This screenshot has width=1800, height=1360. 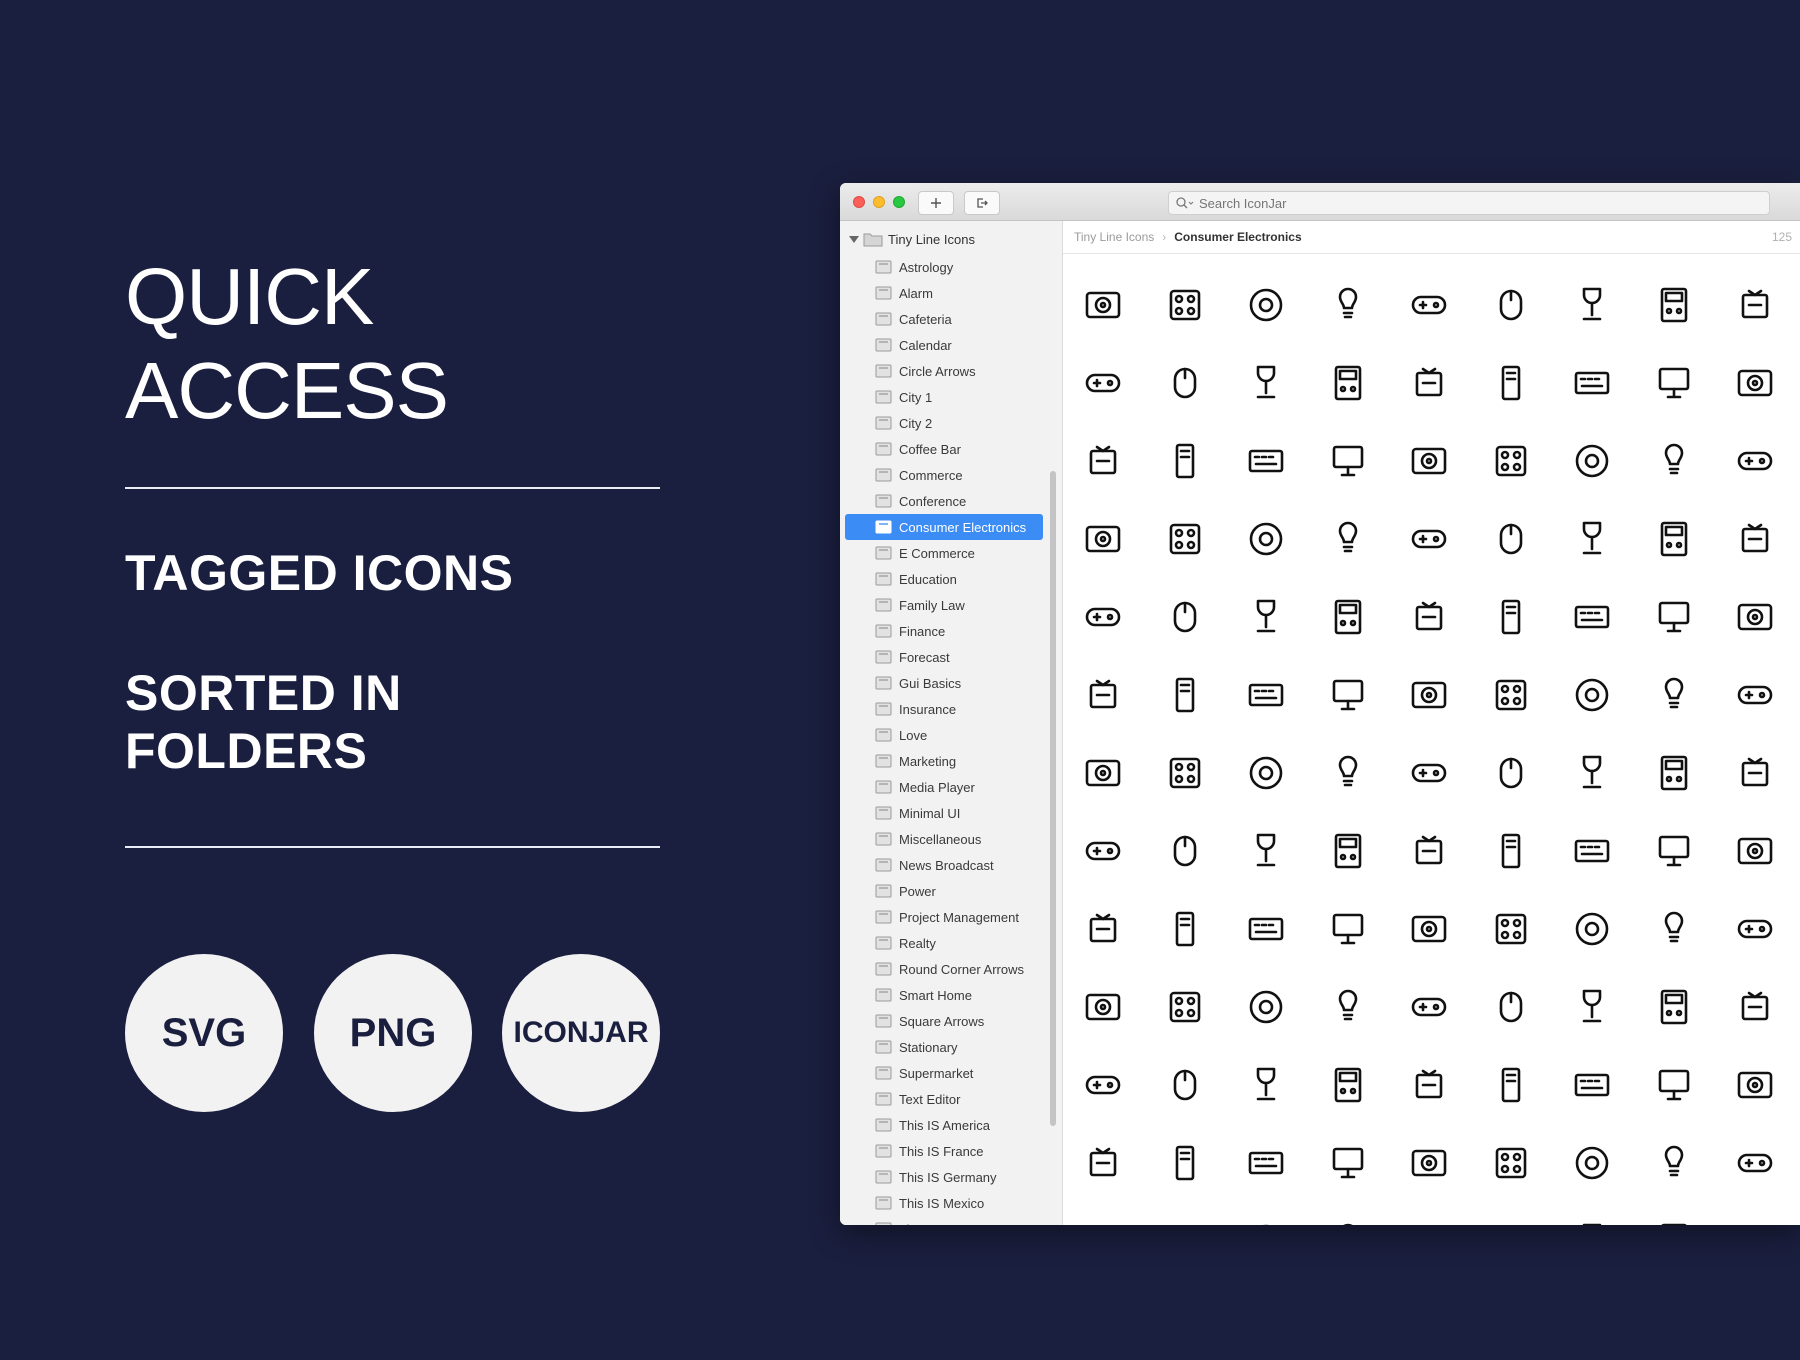 What do you see at coordinates (944, 787) in the screenshot?
I see `sidebar-item-media-player: Media Player` at bounding box center [944, 787].